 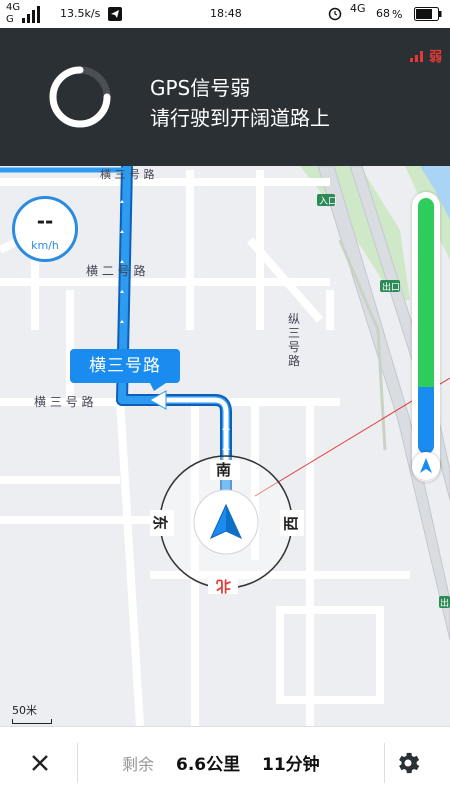 What do you see at coordinates (291, 765) in the screenshot?
I see `remaining-time: 11分钟` at bounding box center [291, 765].